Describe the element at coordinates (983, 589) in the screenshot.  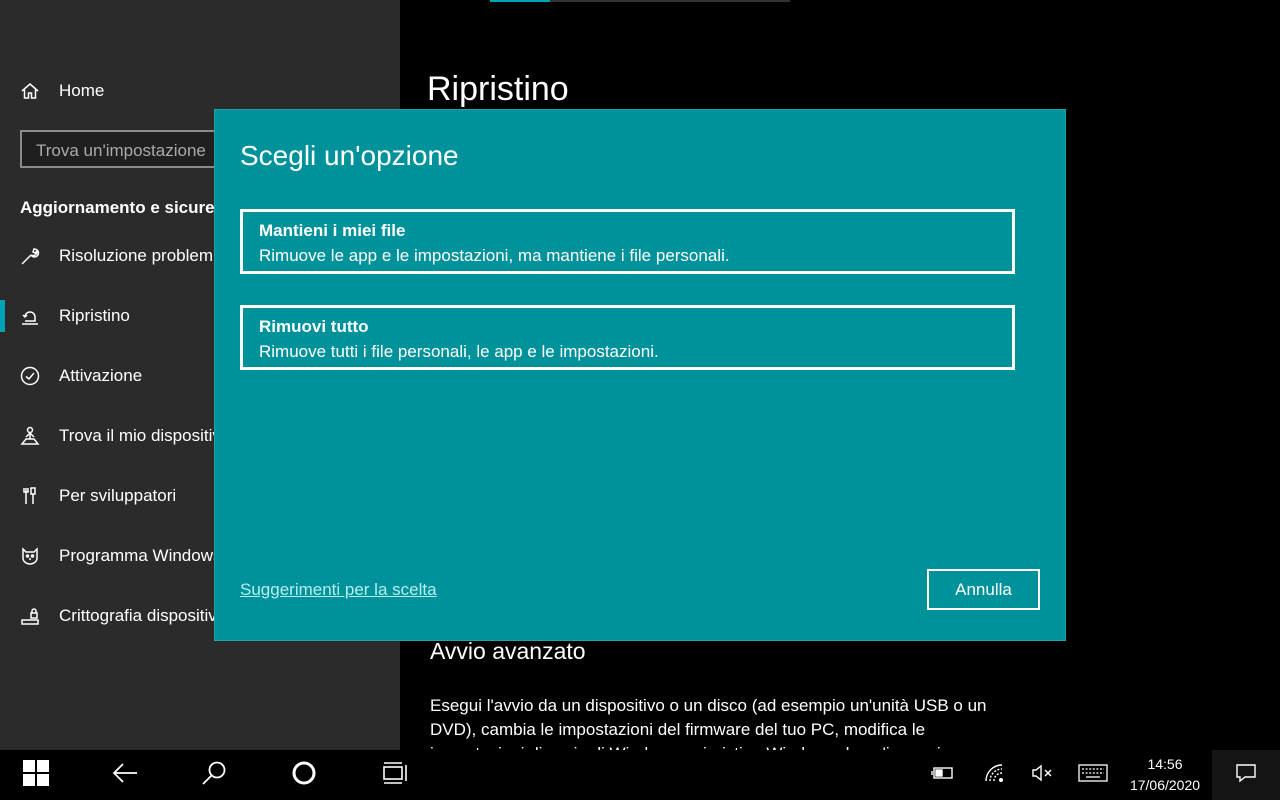
I see `cancel-button: Annulla` at that location.